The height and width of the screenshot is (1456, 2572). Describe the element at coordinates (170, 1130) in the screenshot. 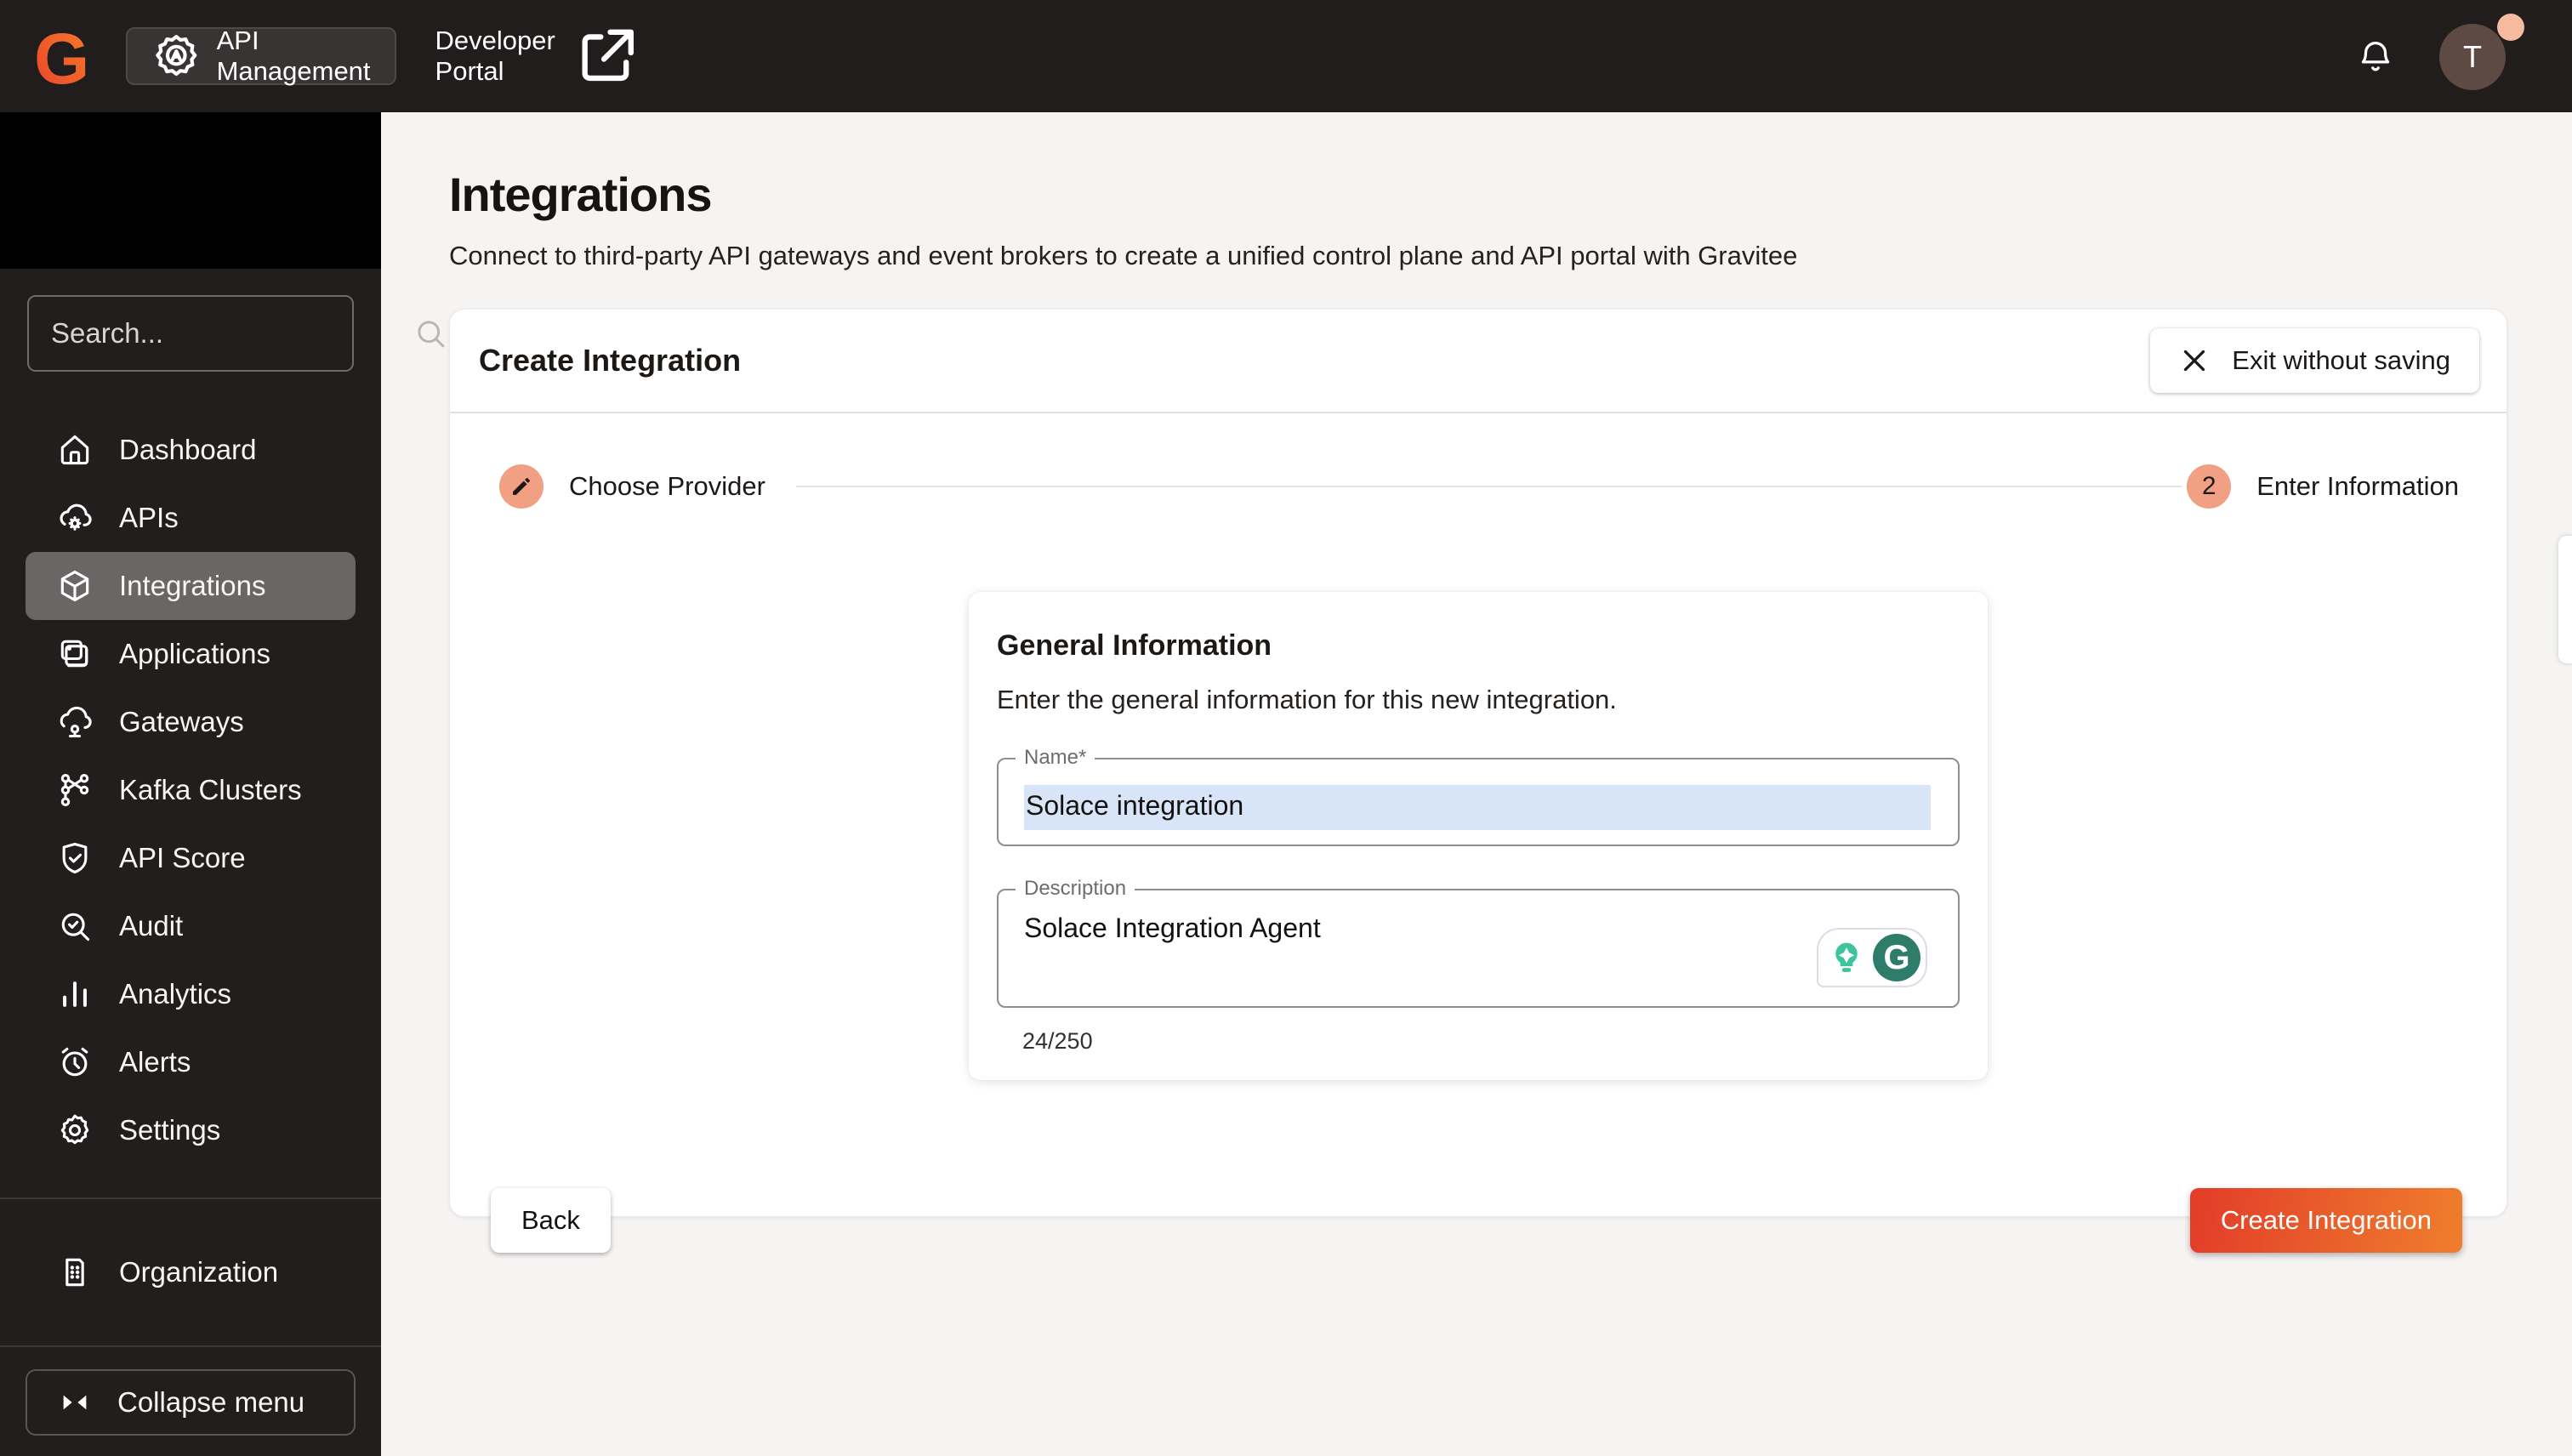

I see `sidebar-item-label: Settings` at that location.